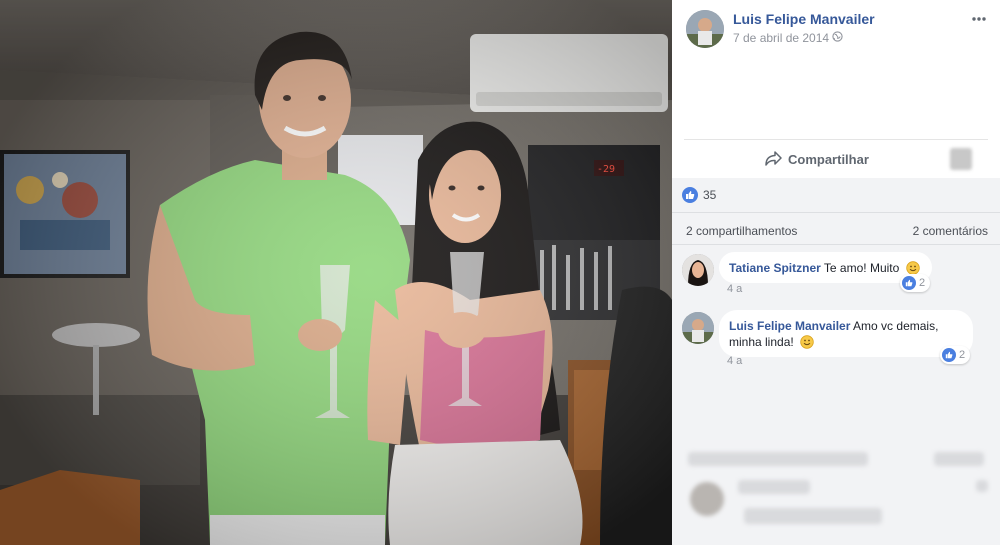 This screenshot has width=1000, height=545. What do you see at coordinates (961, 159) in the screenshot?
I see `viewer-avatar-blurred` at bounding box center [961, 159].